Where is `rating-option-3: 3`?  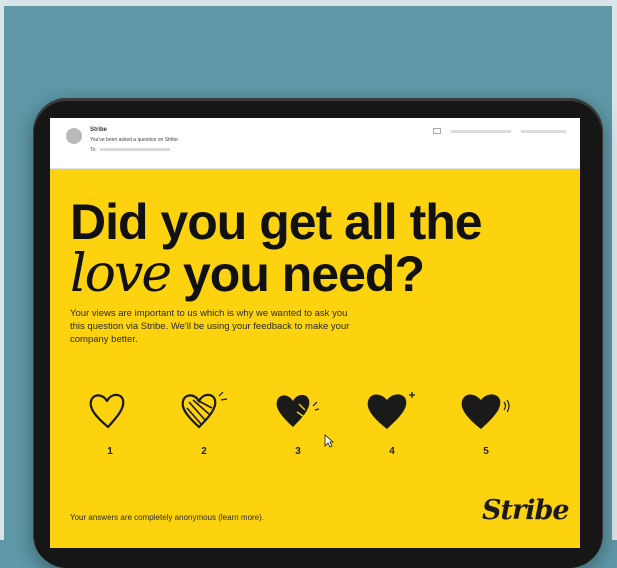
rating-option-3: 3 is located at coordinates (298, 423).